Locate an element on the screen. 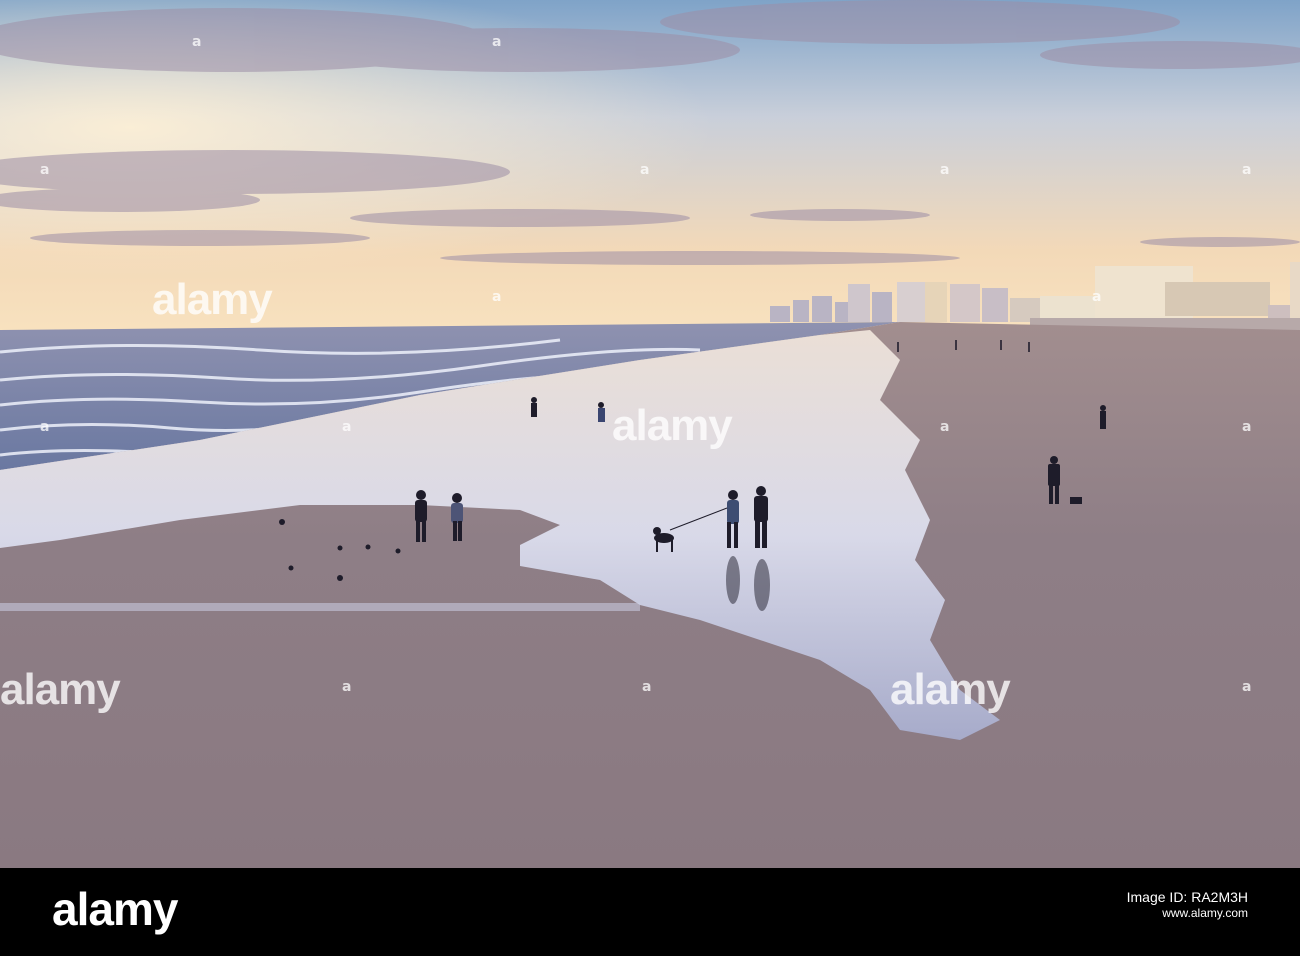  image-info: Image ID: RA2M3H www.alamy.com is located at coordinates (1187, 905).